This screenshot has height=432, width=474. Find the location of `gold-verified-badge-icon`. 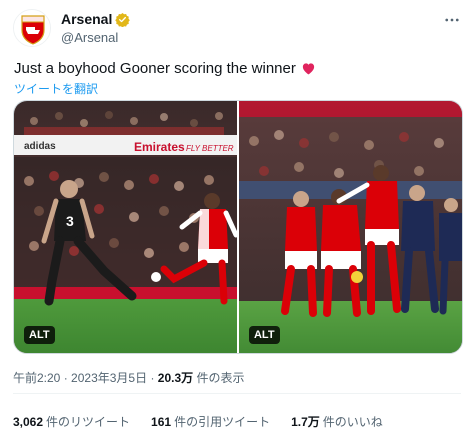

gold-verified-badge-icon is located at coordinates (123, 19).